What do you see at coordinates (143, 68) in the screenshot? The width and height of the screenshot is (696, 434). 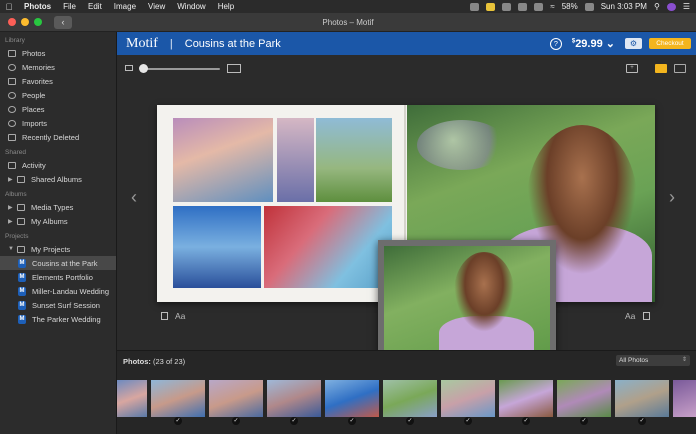 I see `zoom-slider-knob` at bounding box center [143, 68].